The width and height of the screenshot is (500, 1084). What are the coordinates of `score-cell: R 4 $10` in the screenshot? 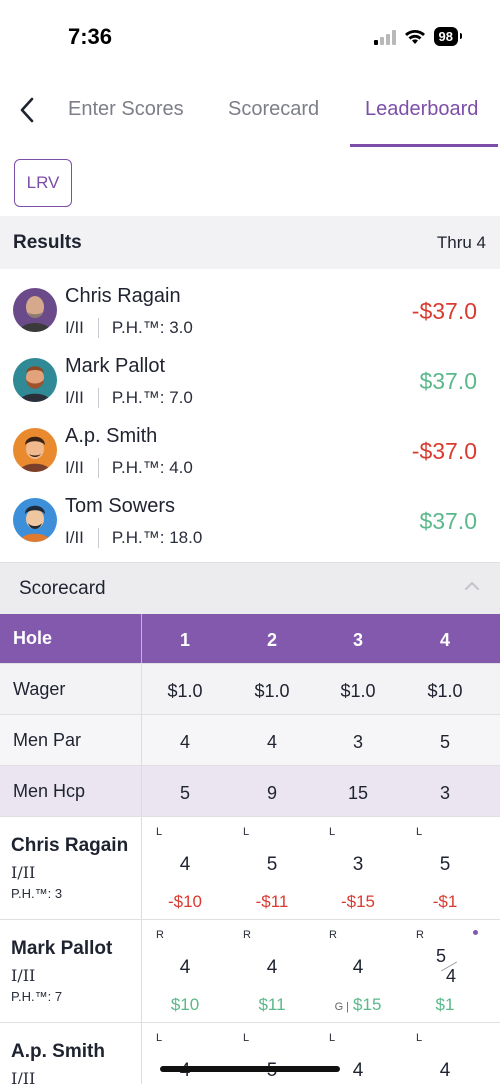 It's located at (185, 971).